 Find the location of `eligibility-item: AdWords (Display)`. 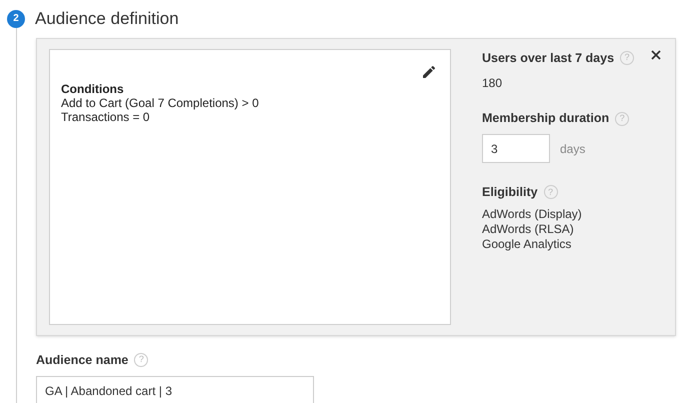

eligibility-item: AdWords (Display) is located at coordinates (532, 214).